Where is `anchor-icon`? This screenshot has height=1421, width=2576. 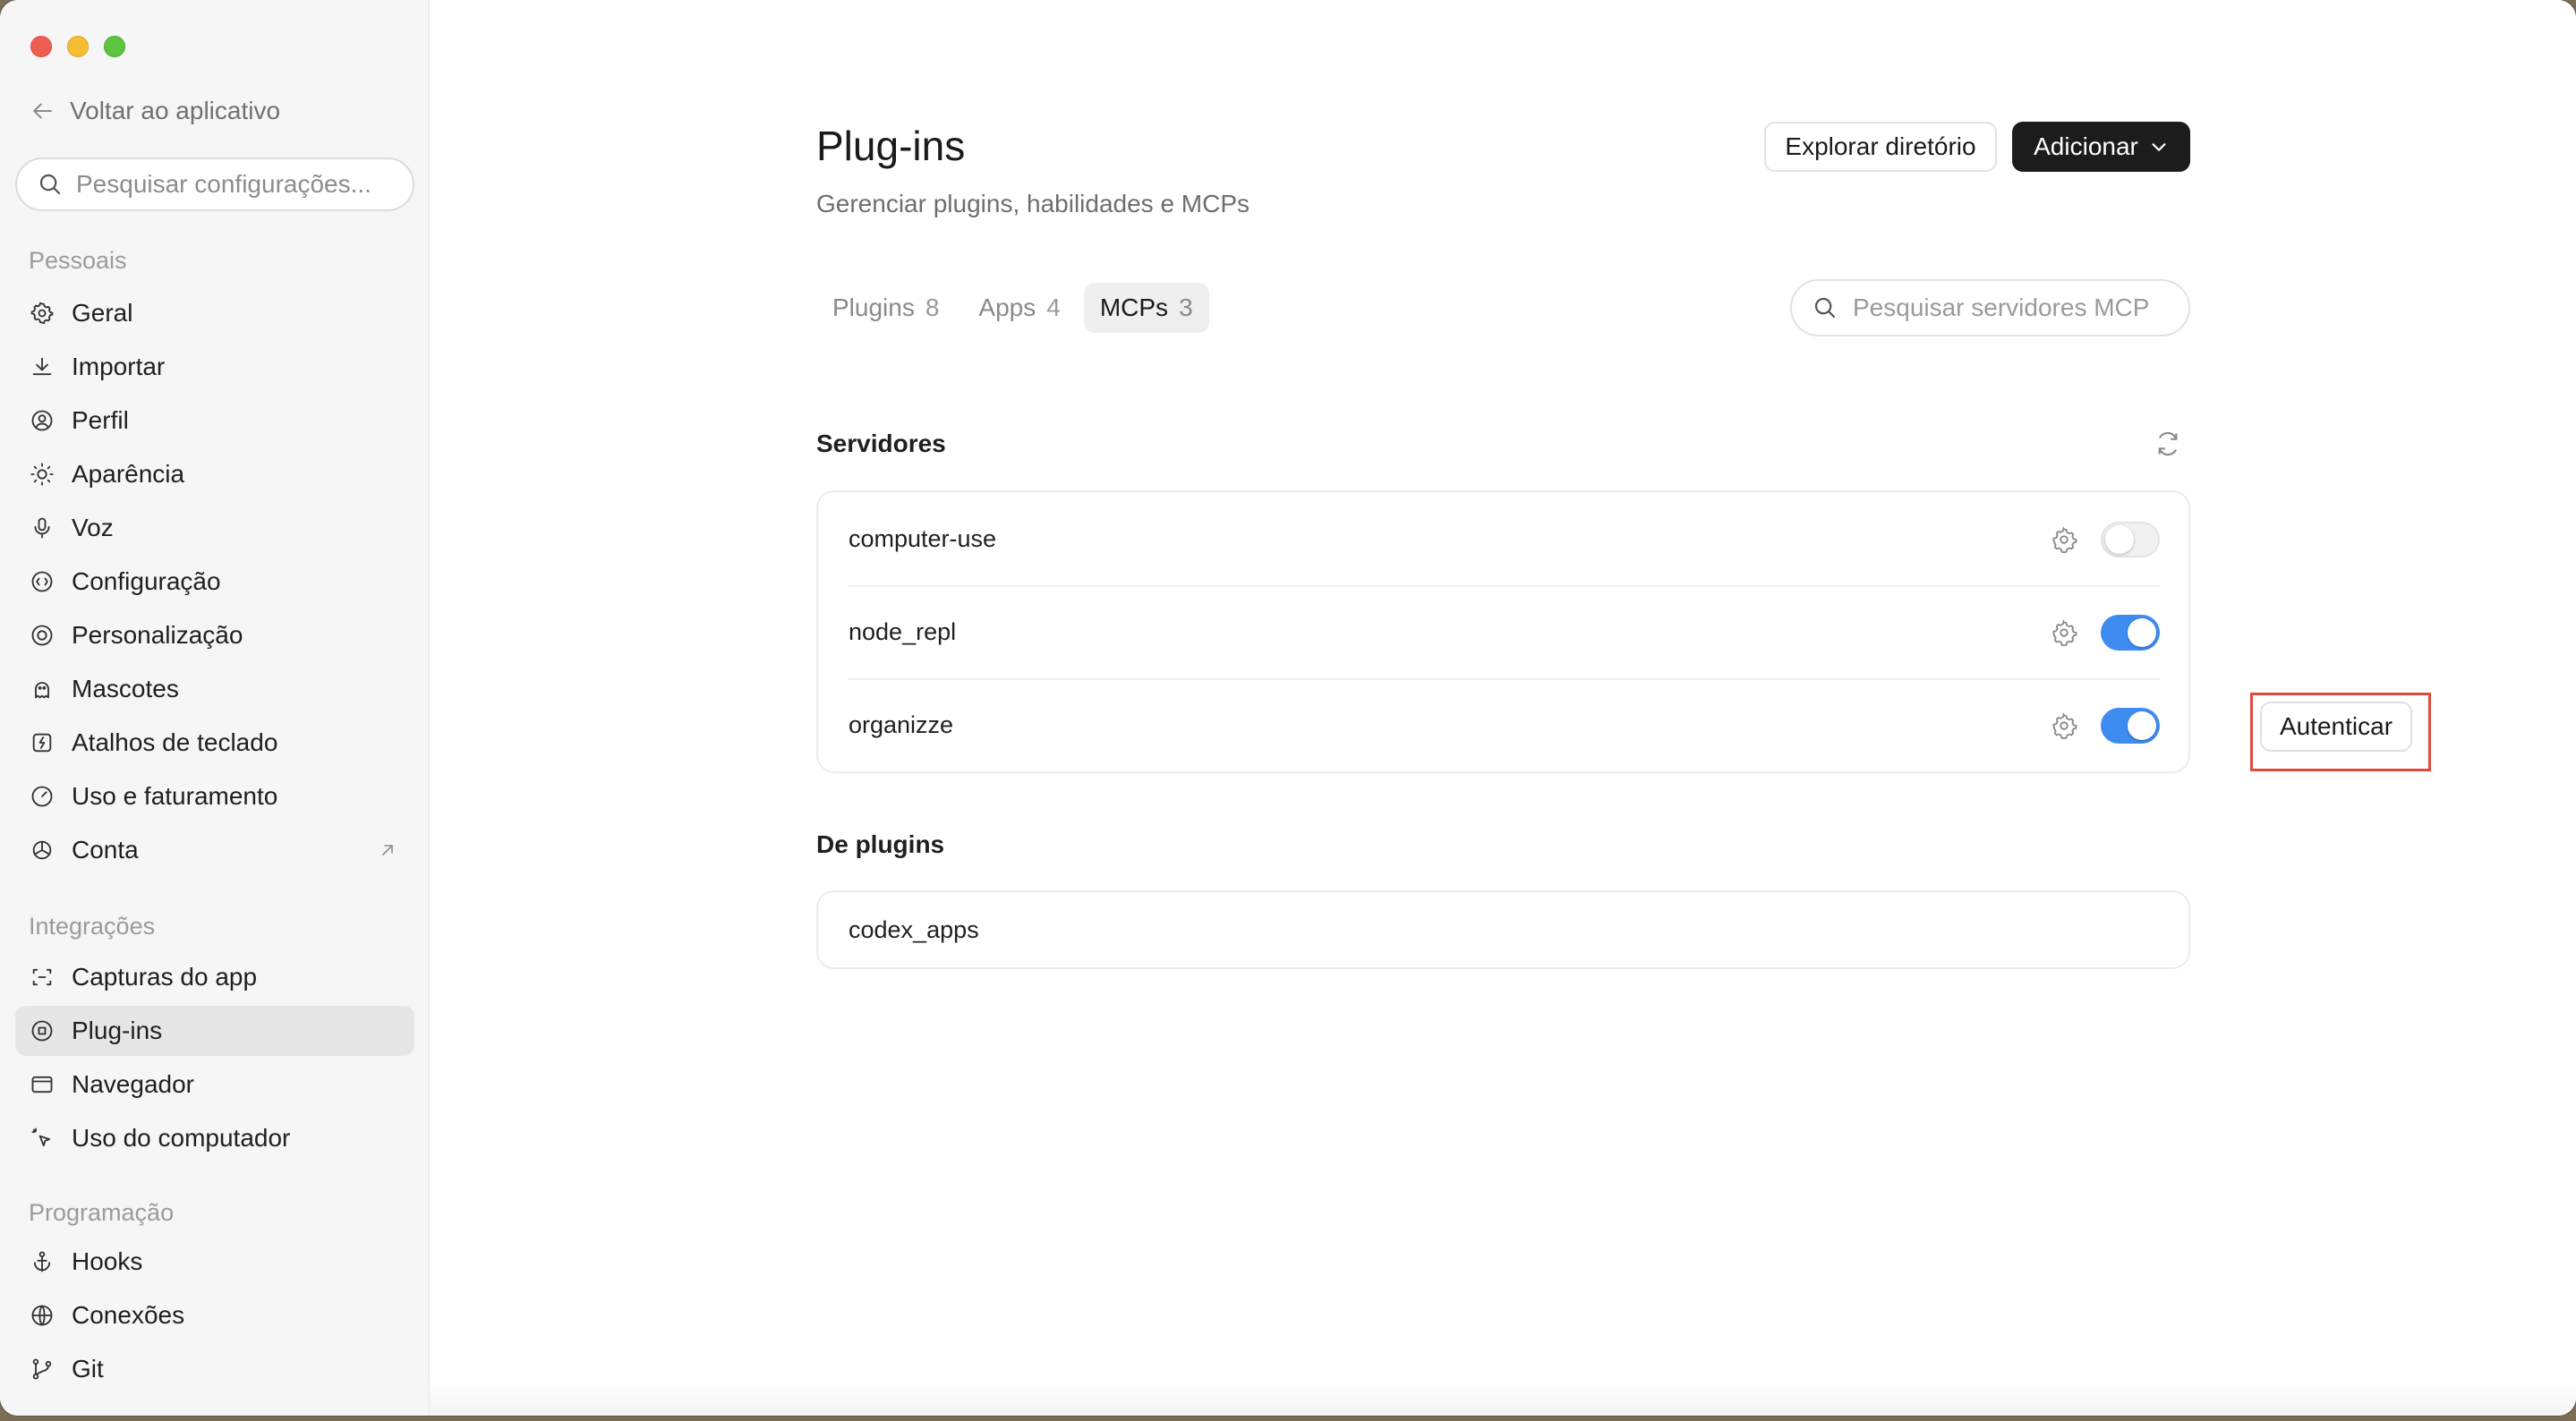
anchor-icon is located at coordinates (42, 1261).